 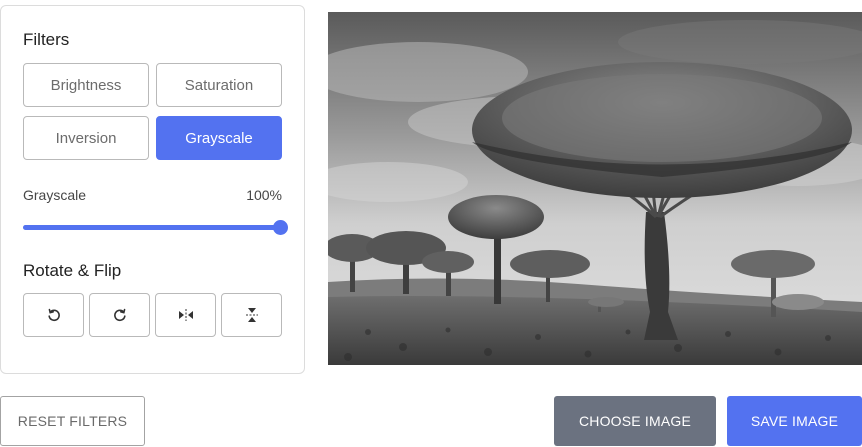 What do you see at coordinates (86, 138) in the screenshot?
I see `inversion-filter-button: Inversion` at bounding box center [86, 138].